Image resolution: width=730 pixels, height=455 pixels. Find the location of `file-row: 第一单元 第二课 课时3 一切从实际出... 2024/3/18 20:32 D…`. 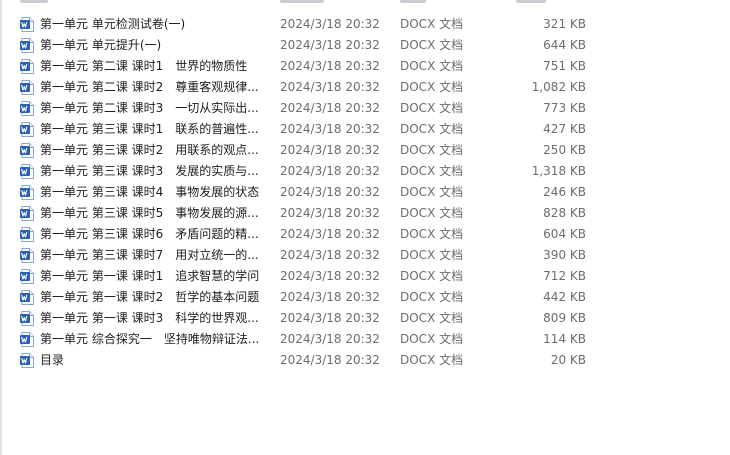

file-row: 第一单元 第二课 课时3 一切从实际出... 2024/3/18 20:32 D… is located at coordinates (306, 108).